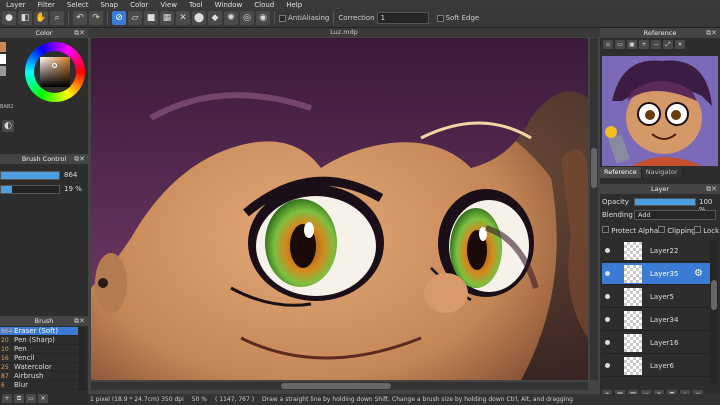 This screenshot has width=720, height=405. What do you see at coordinates (675, 215) in the screenshot?
I see `blending-select: Add` at bounding box center [675, 215].